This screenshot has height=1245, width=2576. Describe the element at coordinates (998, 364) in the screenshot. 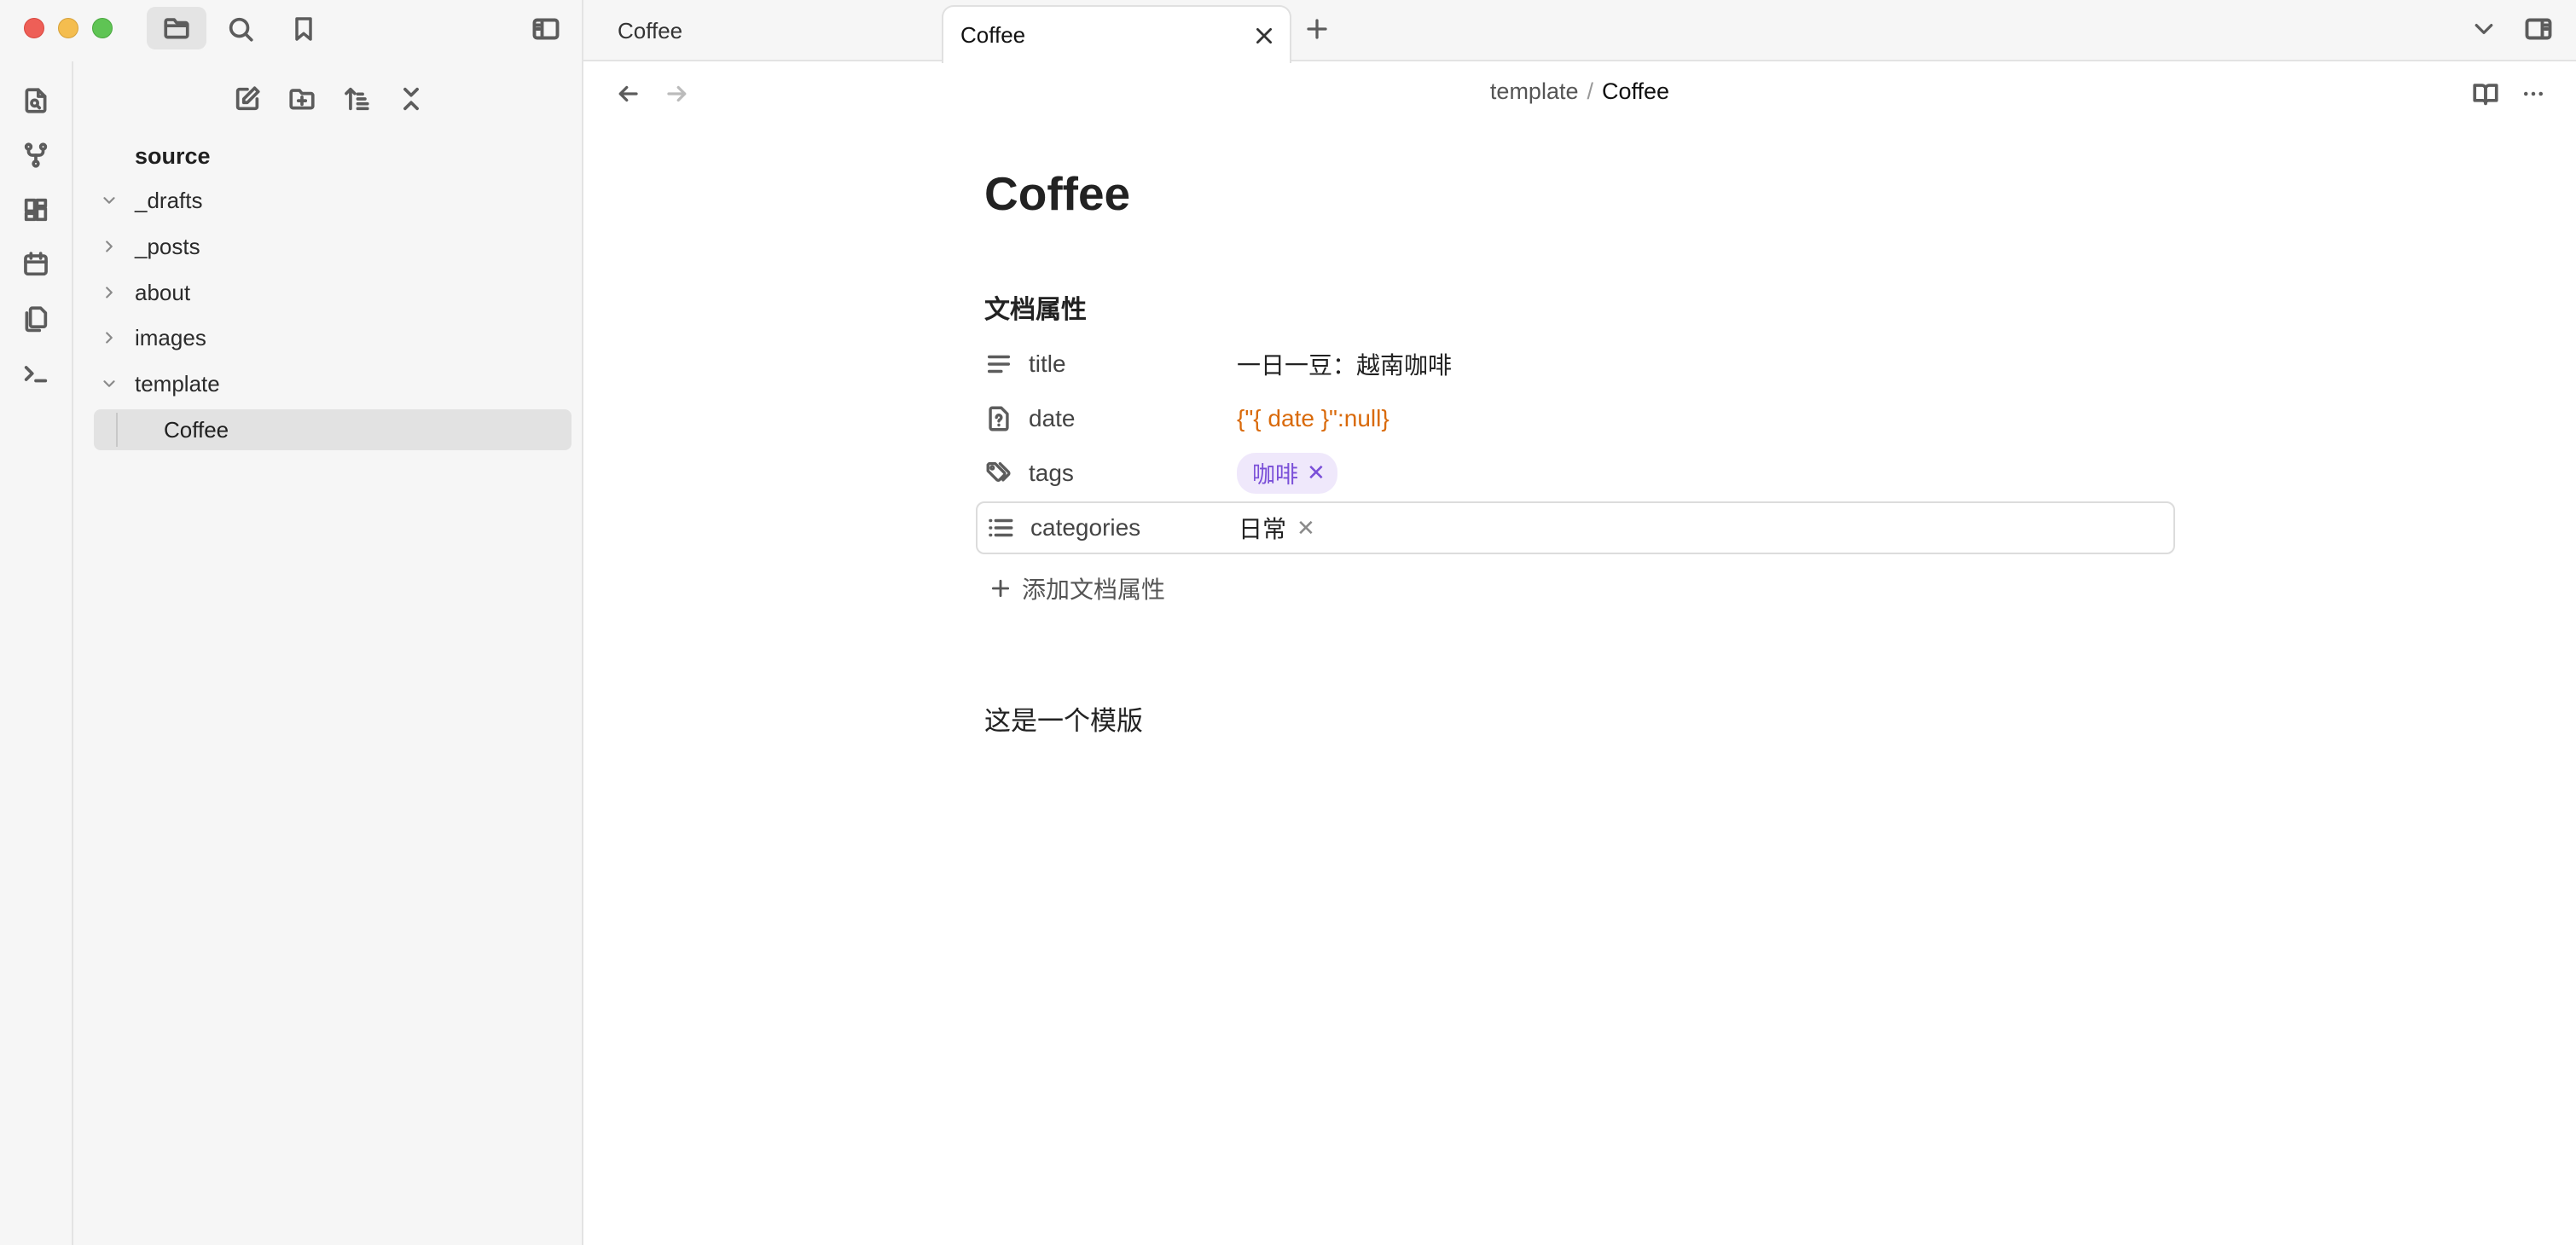

I see `text-lines-icon` at that location.